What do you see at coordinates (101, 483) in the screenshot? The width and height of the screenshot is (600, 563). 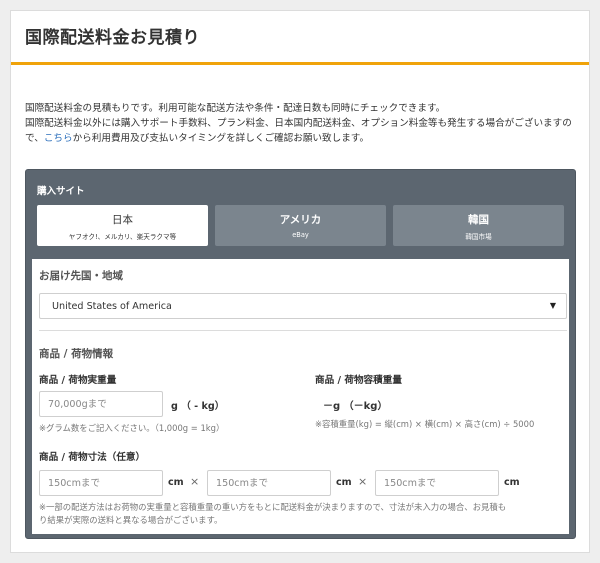 I see `length-input` at bounding box center [101, 483].